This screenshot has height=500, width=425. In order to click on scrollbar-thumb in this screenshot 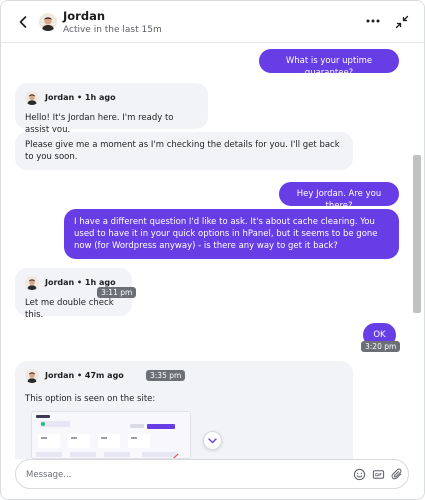, I will do `click(417, 234)`.